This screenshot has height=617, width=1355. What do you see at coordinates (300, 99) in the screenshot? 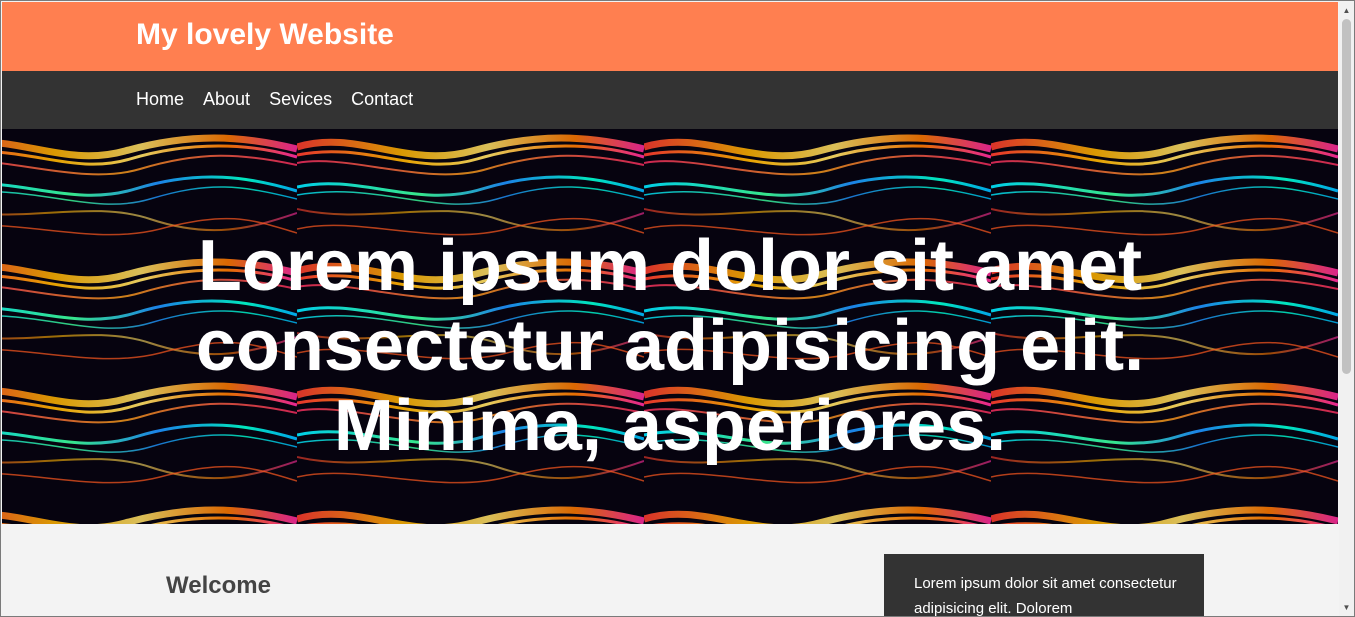
I see `nav-link-services: Sevices` at bounding box center [300, 99].